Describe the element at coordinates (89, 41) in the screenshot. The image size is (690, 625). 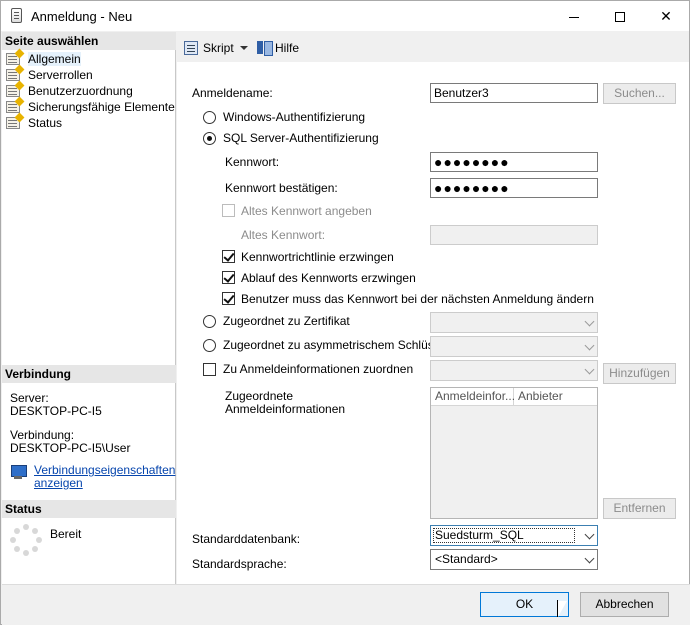
I see `pages-header: Seite auswählen` at that location.